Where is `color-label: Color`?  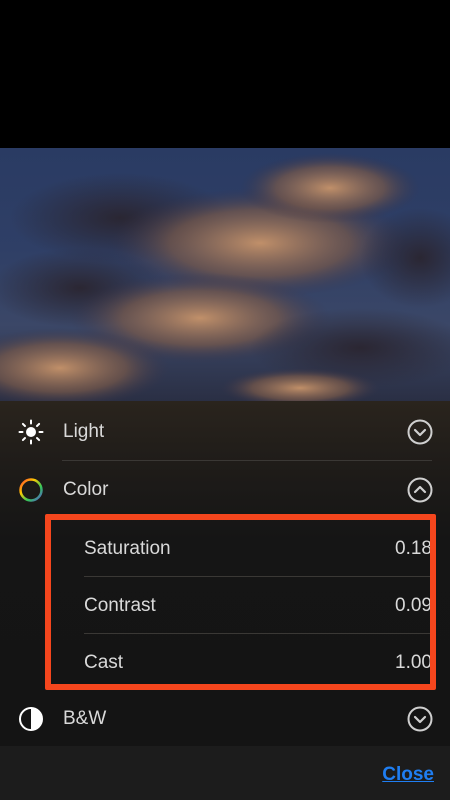 color-label: Color is located at coordinates (86, 489).